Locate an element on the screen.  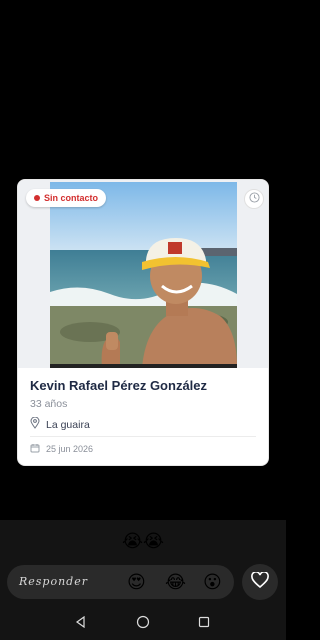
home-circle-icon is located at coordinates (143, 624).